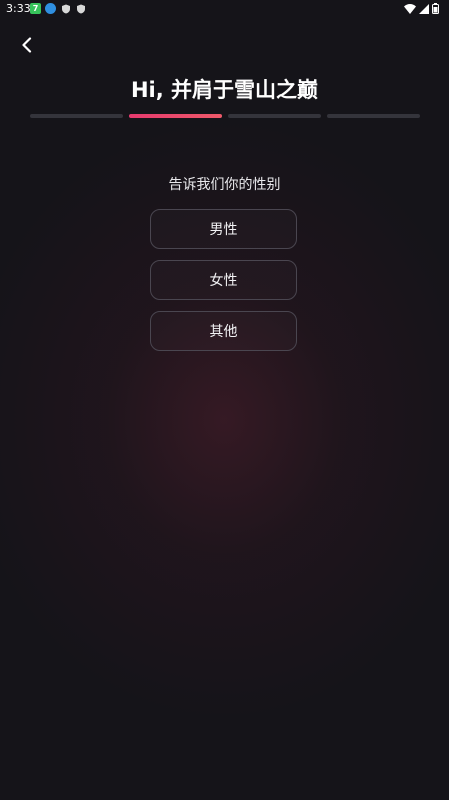 This screenshot has width=449, height=800. I want to click on back-button, so click(27, 45).